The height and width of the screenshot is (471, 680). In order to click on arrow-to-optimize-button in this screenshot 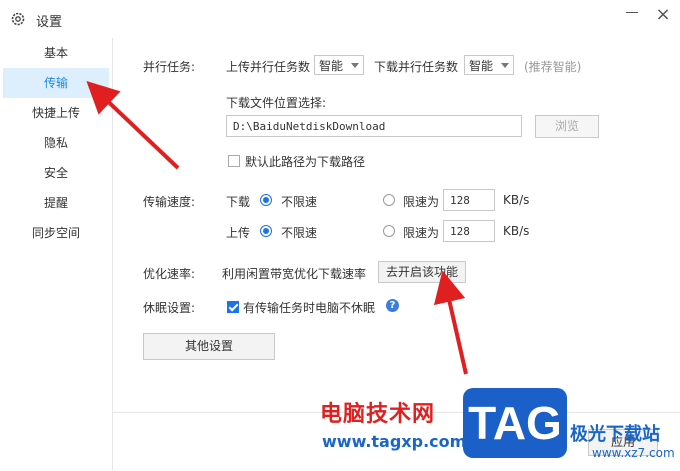, I will do `click(450, 322)`.